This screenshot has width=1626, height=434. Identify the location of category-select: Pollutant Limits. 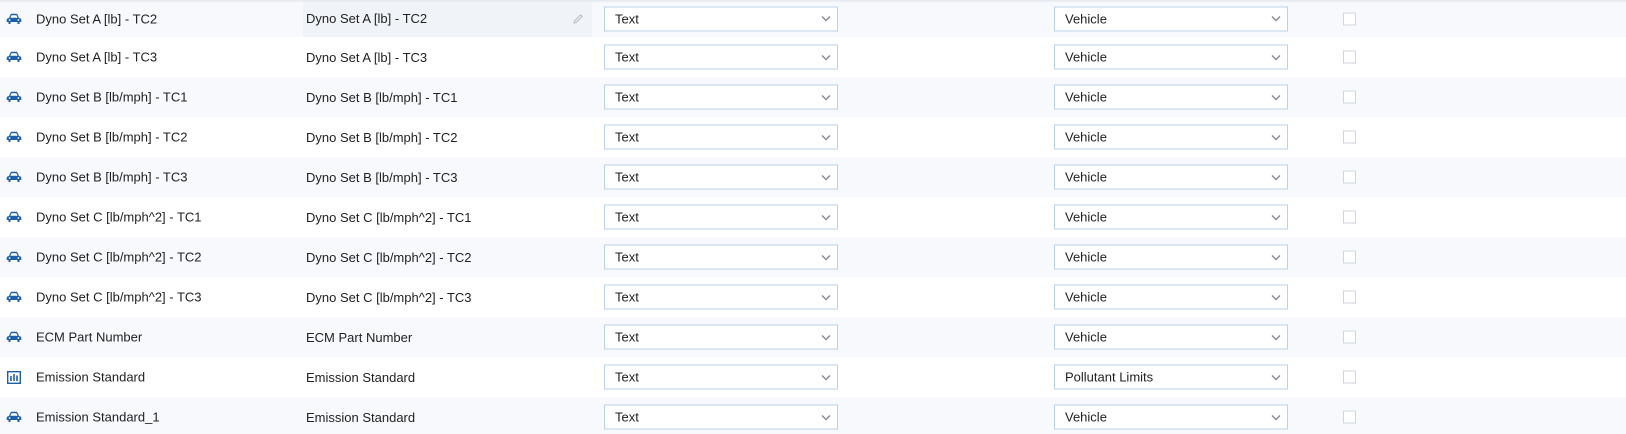
(1171, 377).